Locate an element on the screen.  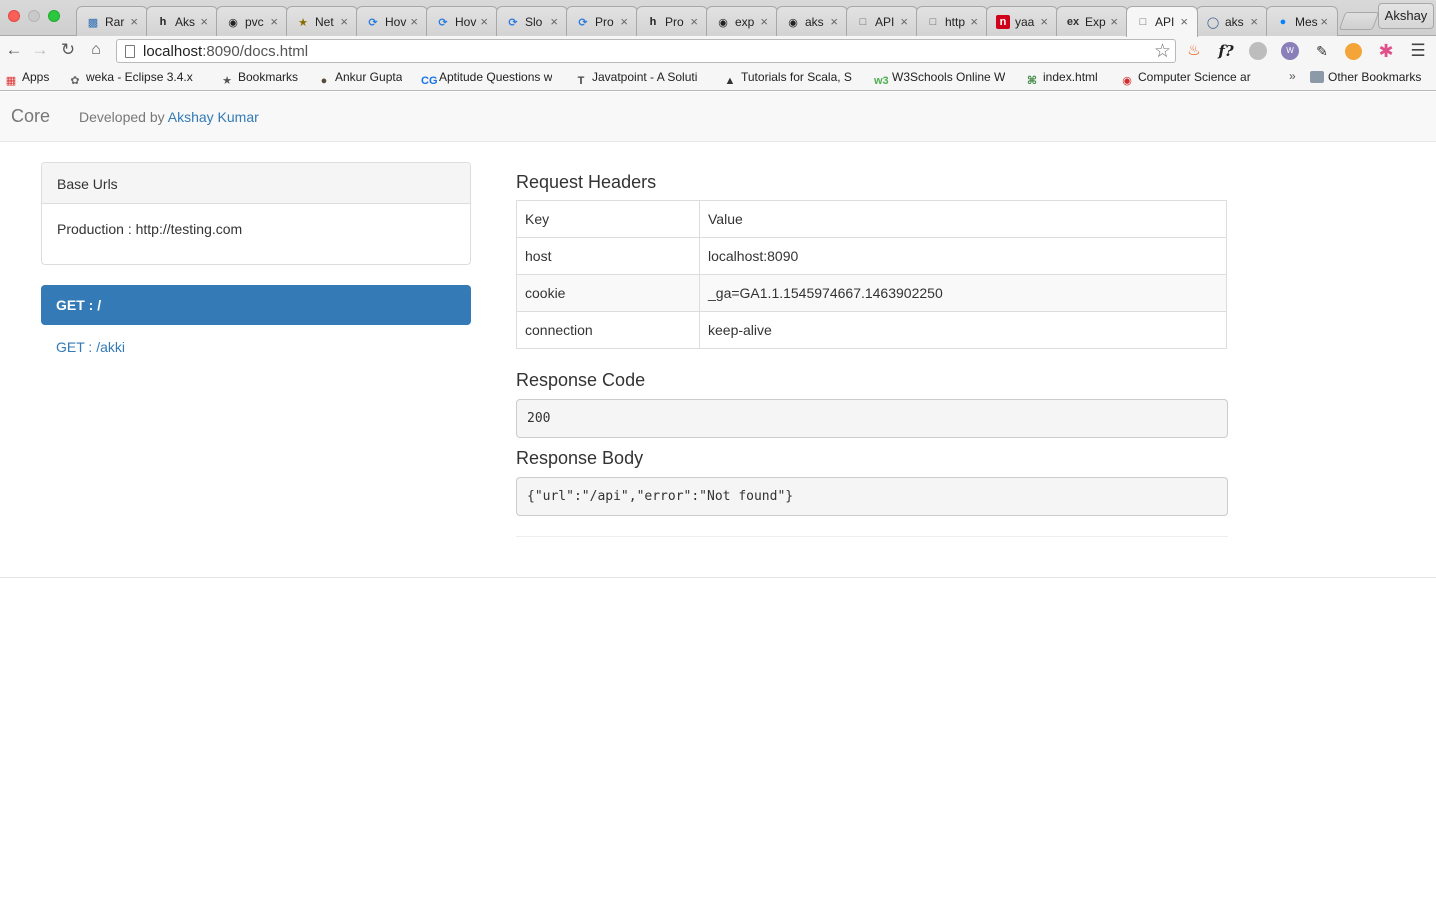
browser-tab: ◉ aks × is located at coordinates (812, 21).